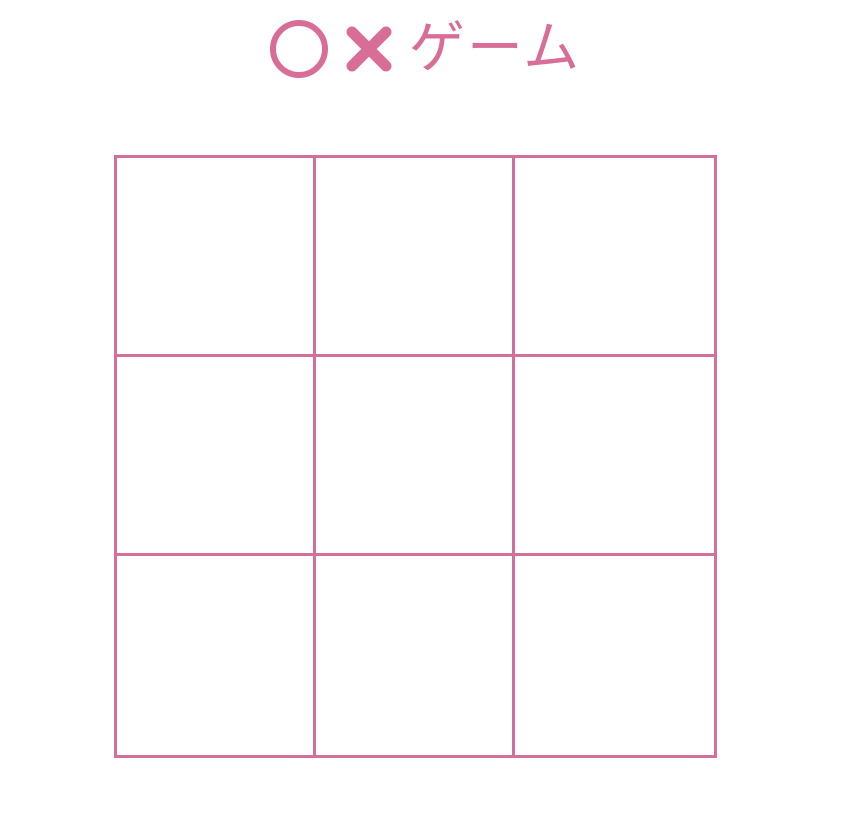 The width and height of the screenshot is (848, 833). I want to click on circle-mark-icon, so click(298, 49).